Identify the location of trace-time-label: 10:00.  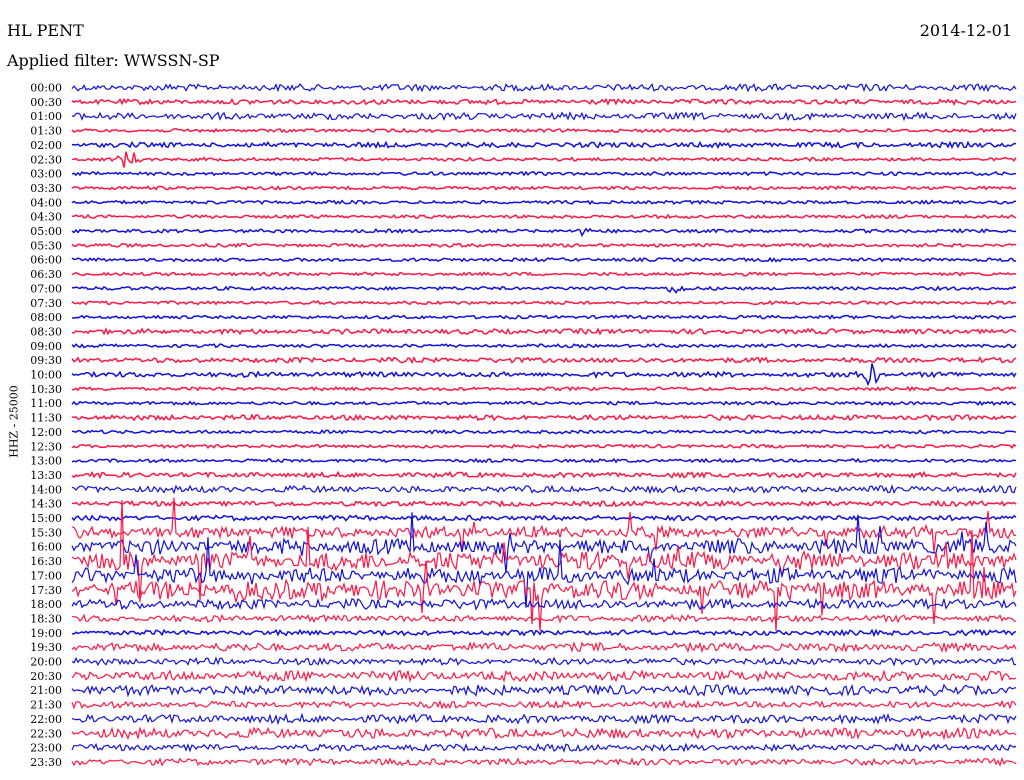
(46, 375).